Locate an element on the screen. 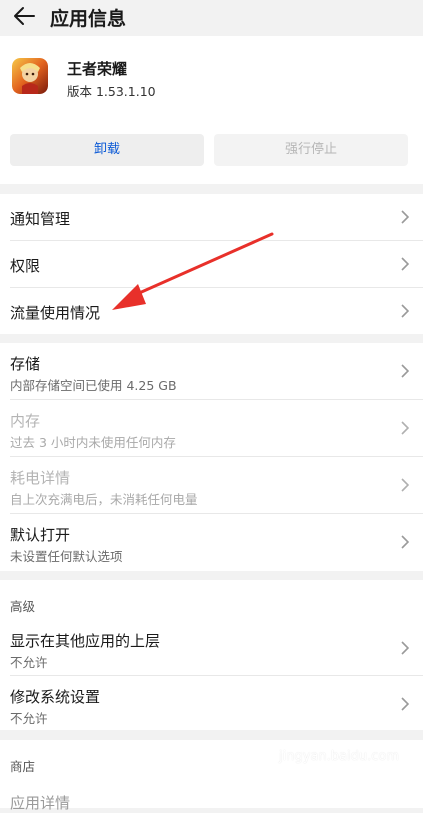 The image size is (423, 813). modify-system-settings-row: 修改系统设置 不允许 is located at coordinates (211, 703).